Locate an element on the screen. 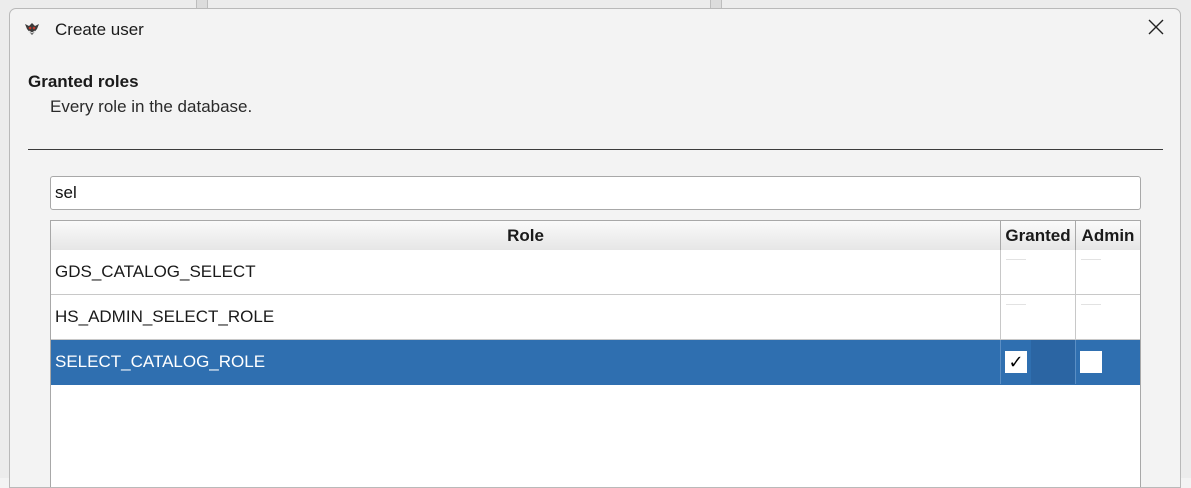  table-row: HS_ADMIN_SELECT_ROLE is located at coordinates (595, 317).